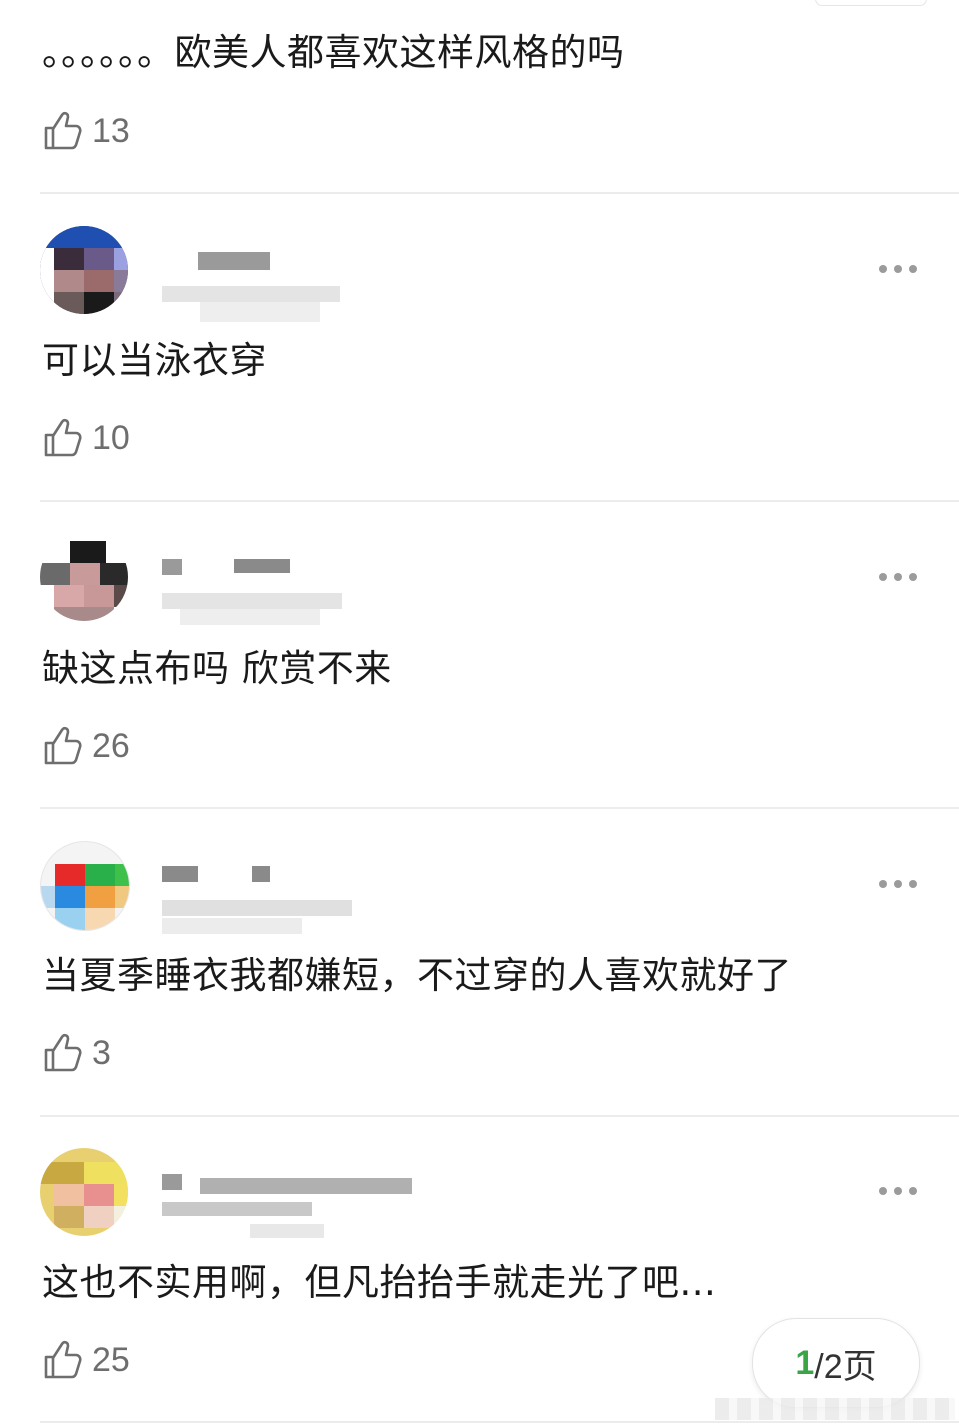 The height and width of the screenshot is (1425, 959). Describe the element at coordinates (111, 745) in the screenshot. I see `like-count: 26` at that location.